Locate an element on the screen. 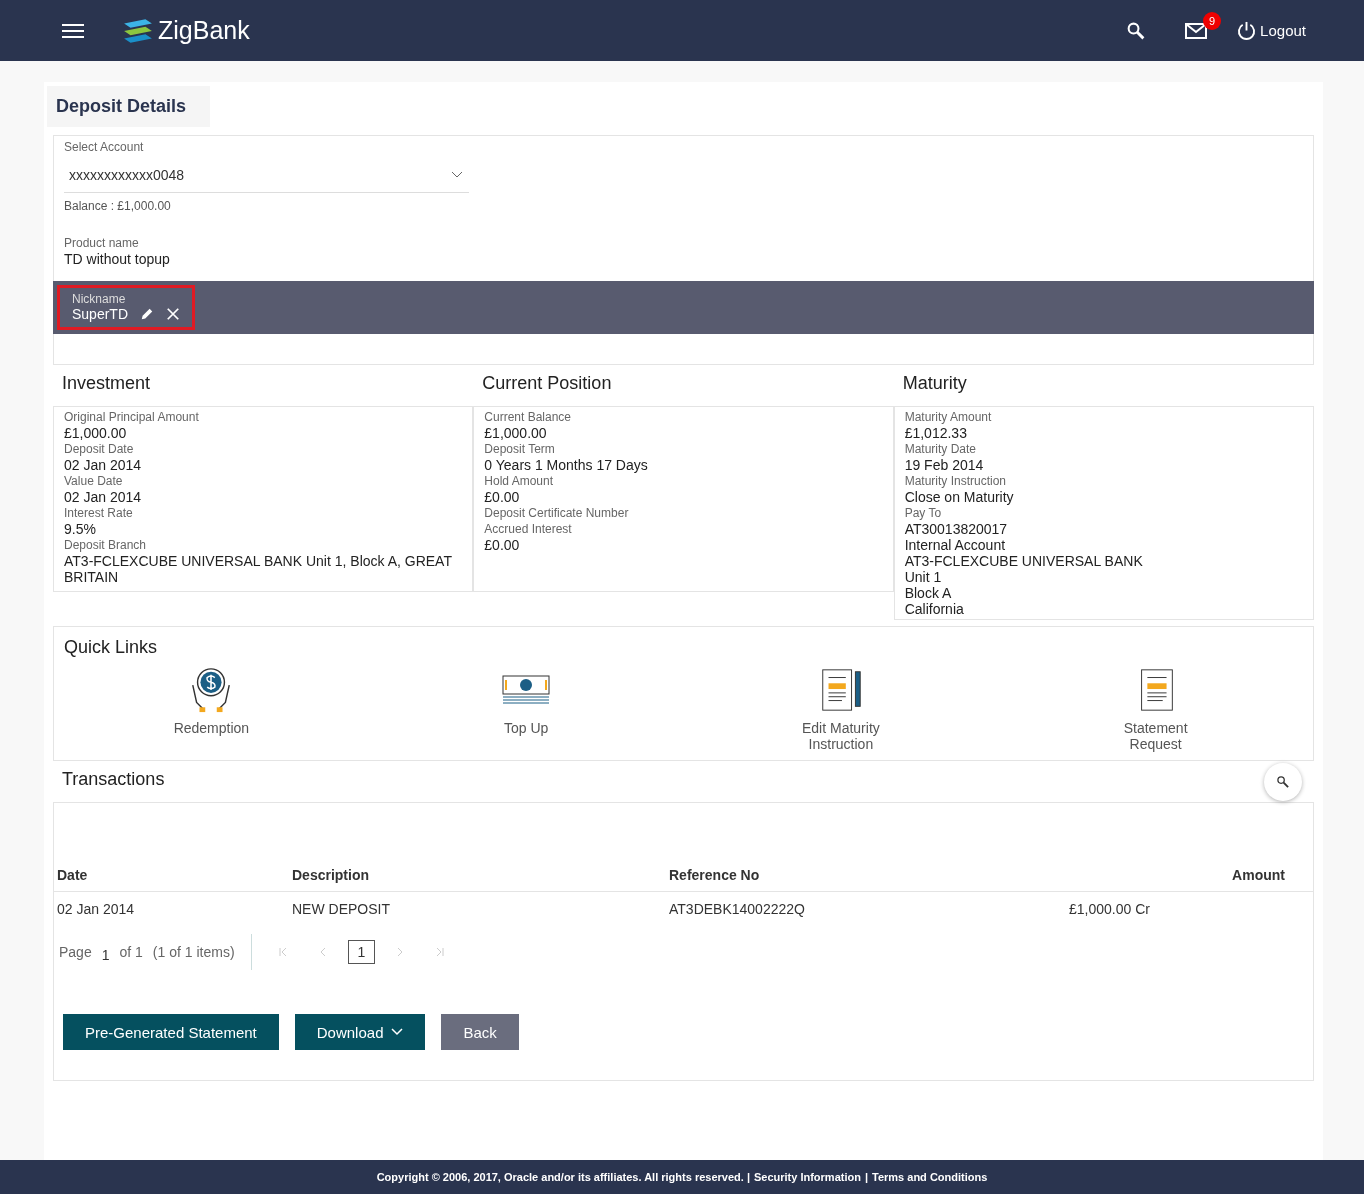 This screenshot has height=1194, width=1364. field-label: Nickname is located at coordinates (99, 299).